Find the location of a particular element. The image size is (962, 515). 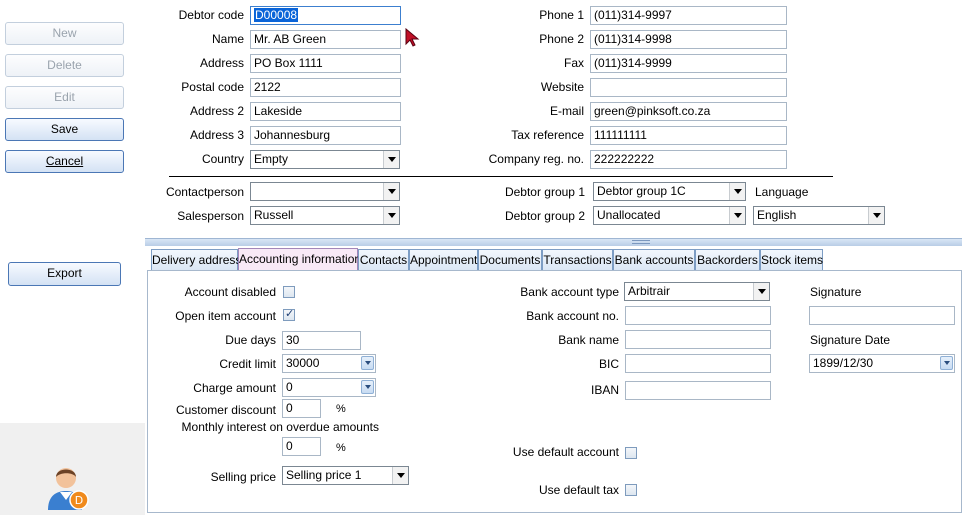

iban-input is located at coordinates (698, 390).